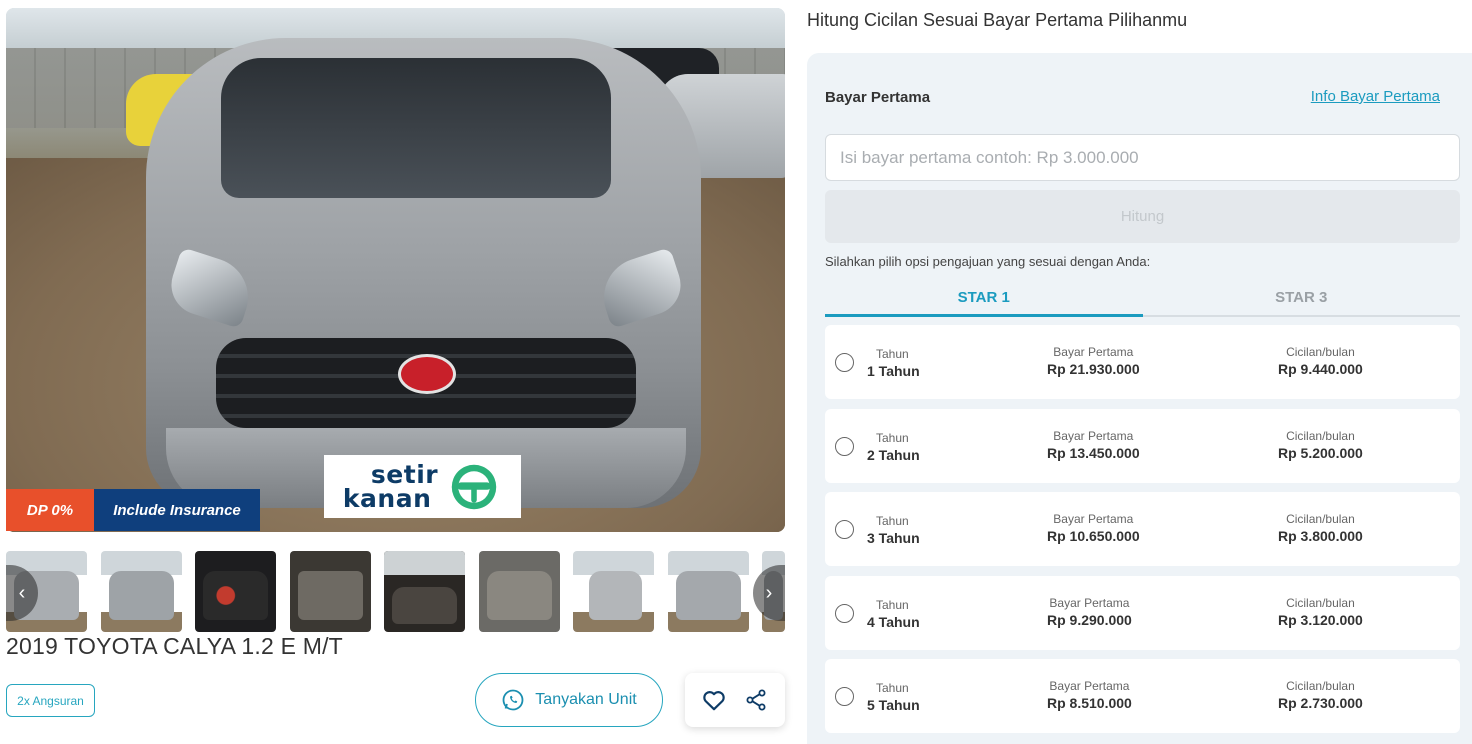 Image resolution: width=1472 pixels, height=744 pixels. I want to click on bayar-pertama-input, so click(1142, 157).